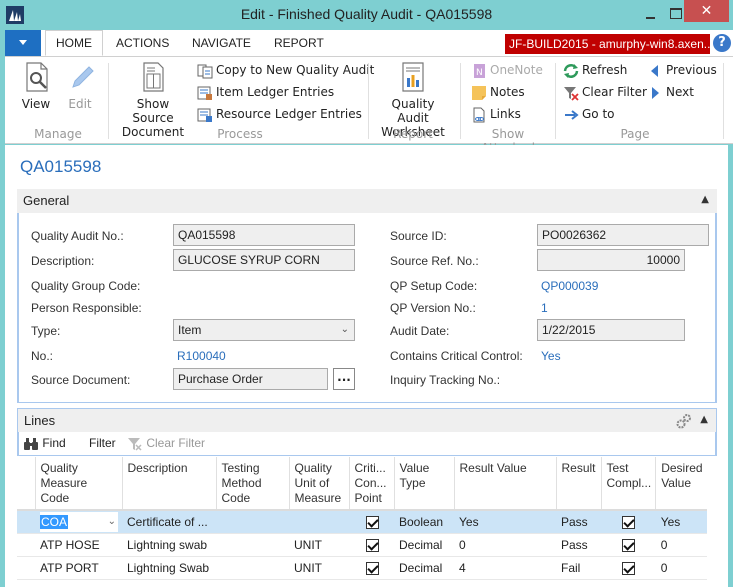 This screenshot has height=587, width=733. What do you see at coordinates (367, 420) in the screenshot?
I see `lines-fasttab-header: Lines ▲` at bounding box center [367, 420].